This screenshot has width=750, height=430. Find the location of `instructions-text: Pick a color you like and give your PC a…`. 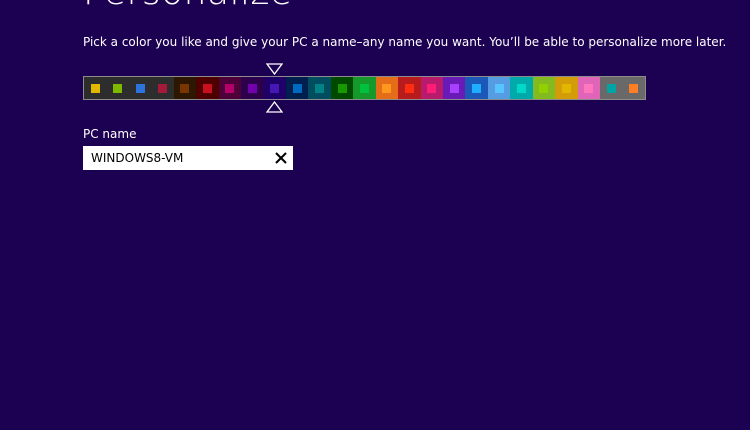

instructions-text: Pick a color you like and give your PC a… is located at coordinates (405, 42).